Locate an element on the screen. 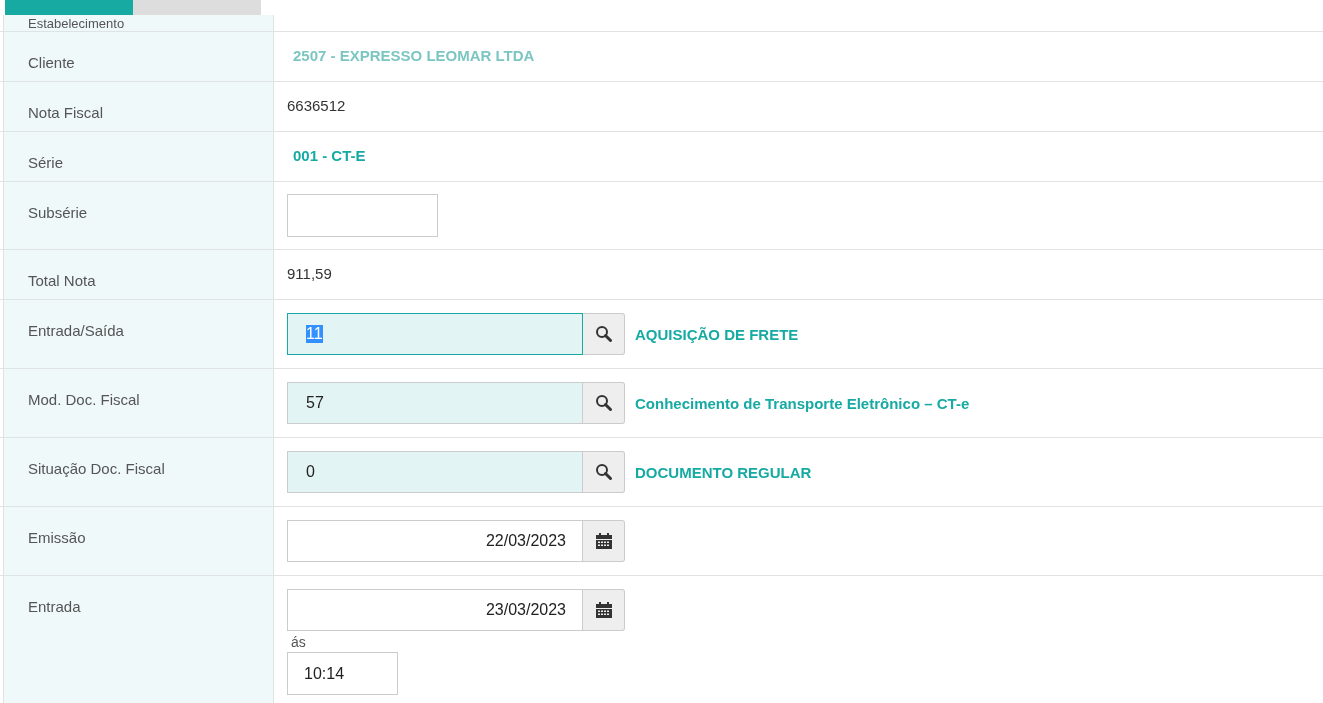 This screenshot has width=1323, height=703. input-field is located at coordinates (362, 215).